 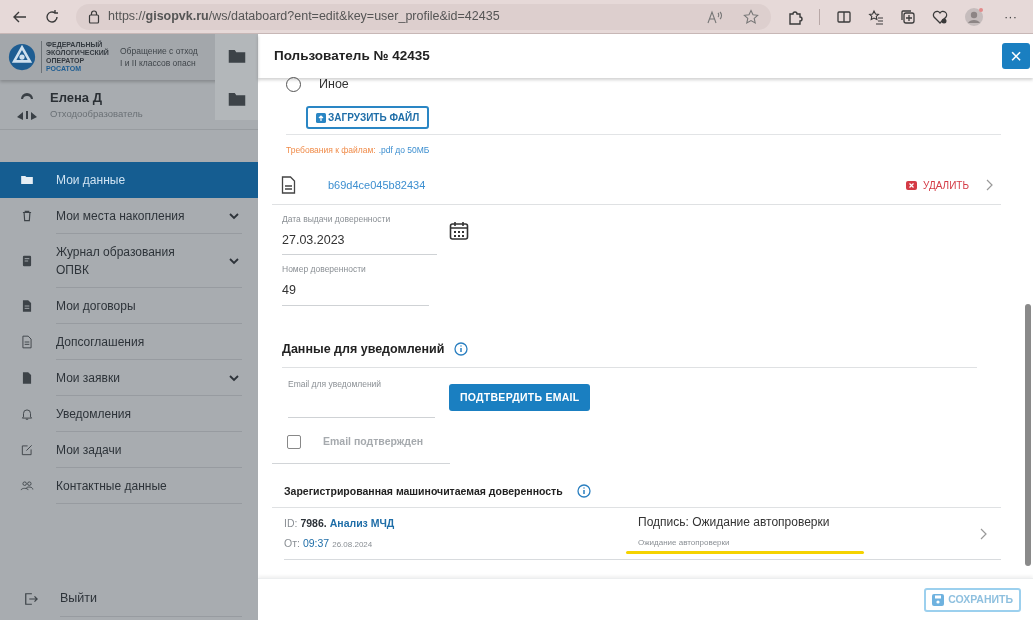 I want to click on collections-icon, so click(x=908, y=16).